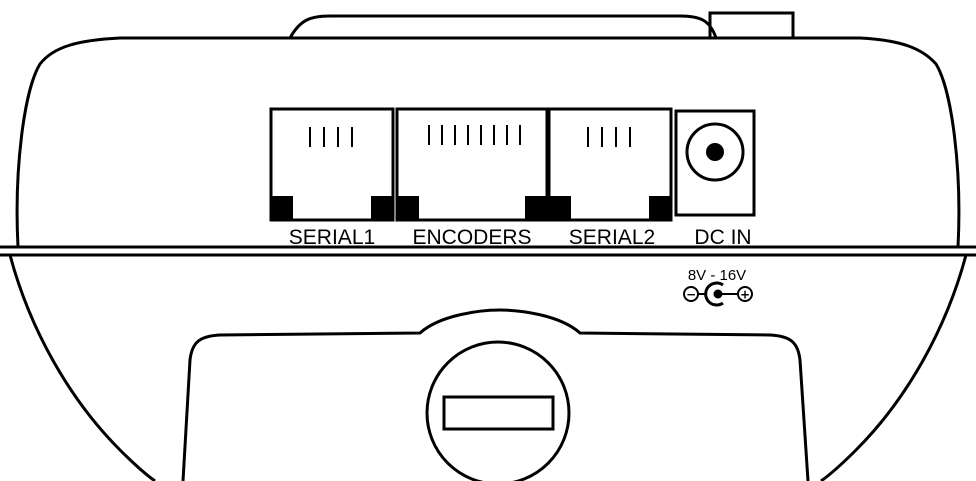 The width and height of the screenshot is (976, 481). What do you see at coordinates (718, 294) in the screenshot?
I see `polarity-symbol: − +` at bounding box center [718, 294].